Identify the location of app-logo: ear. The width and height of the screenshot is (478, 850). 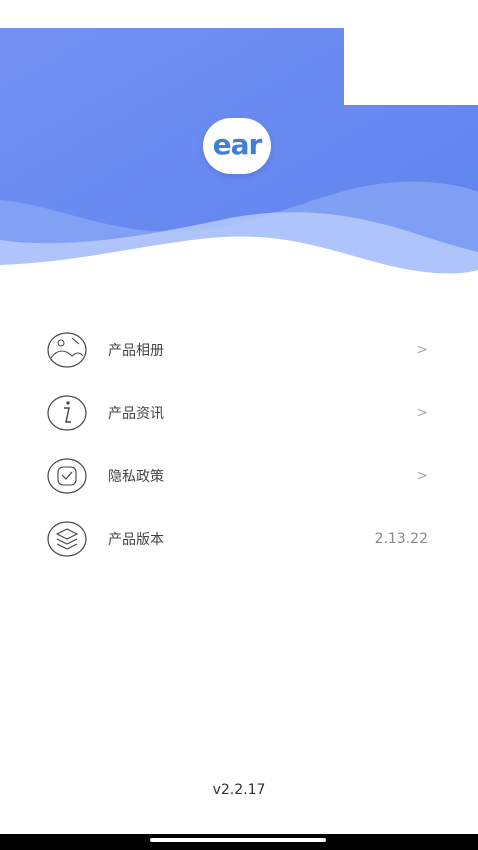
(237, 146).